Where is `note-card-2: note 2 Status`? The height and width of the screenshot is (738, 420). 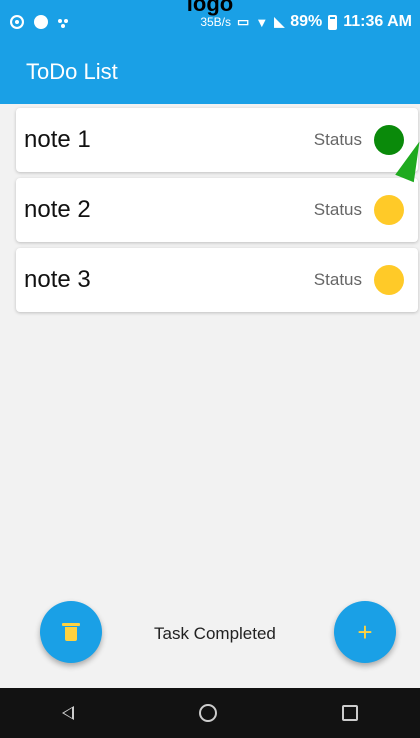 note-card-2: note 2 Status is located at coordinates (217, 210).